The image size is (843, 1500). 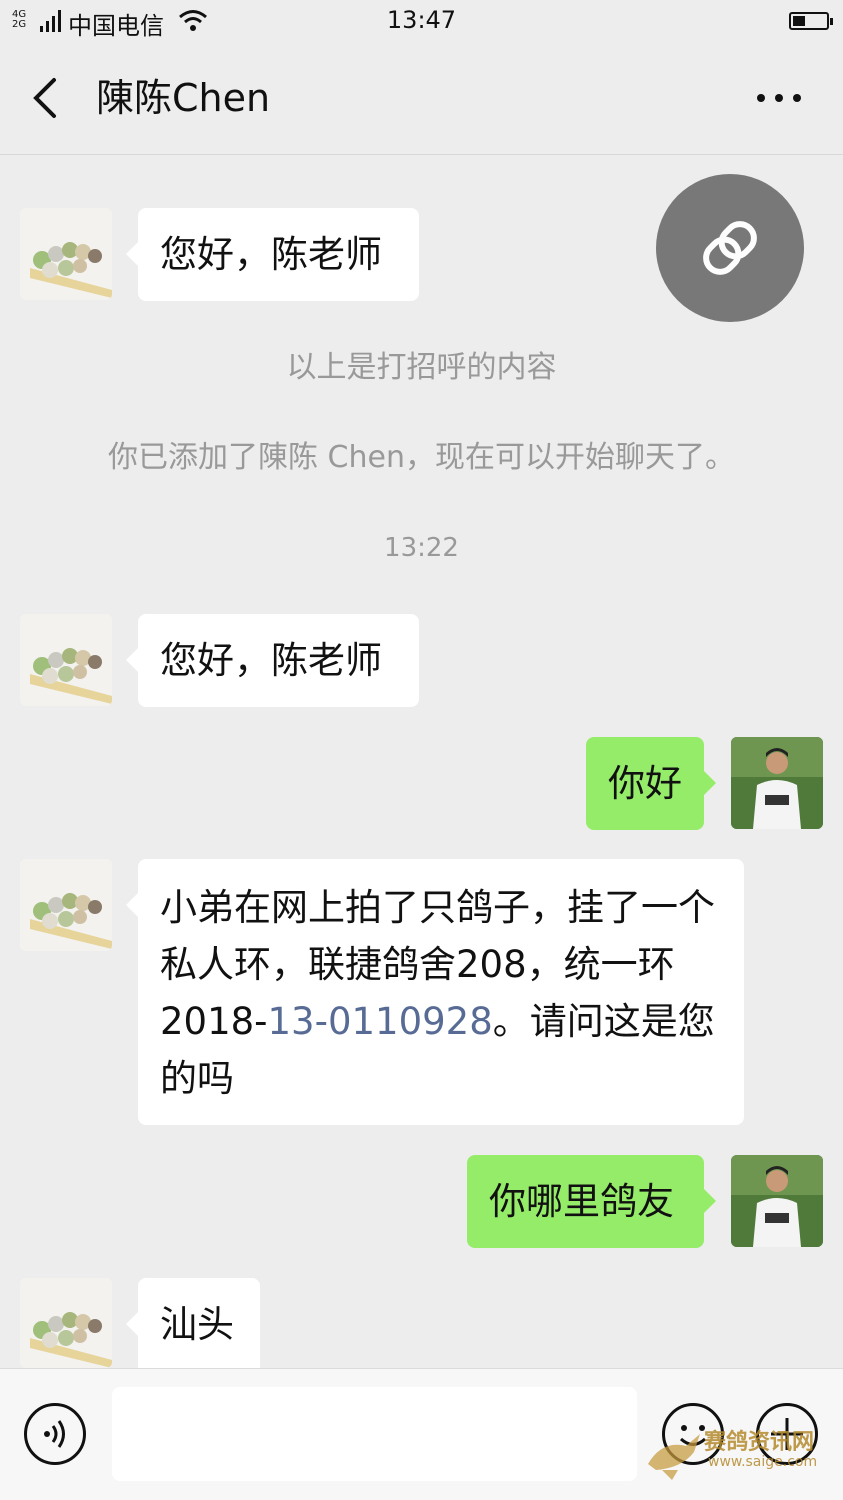 I want to click on back-arrow-icon, so click(x=48, y=98).